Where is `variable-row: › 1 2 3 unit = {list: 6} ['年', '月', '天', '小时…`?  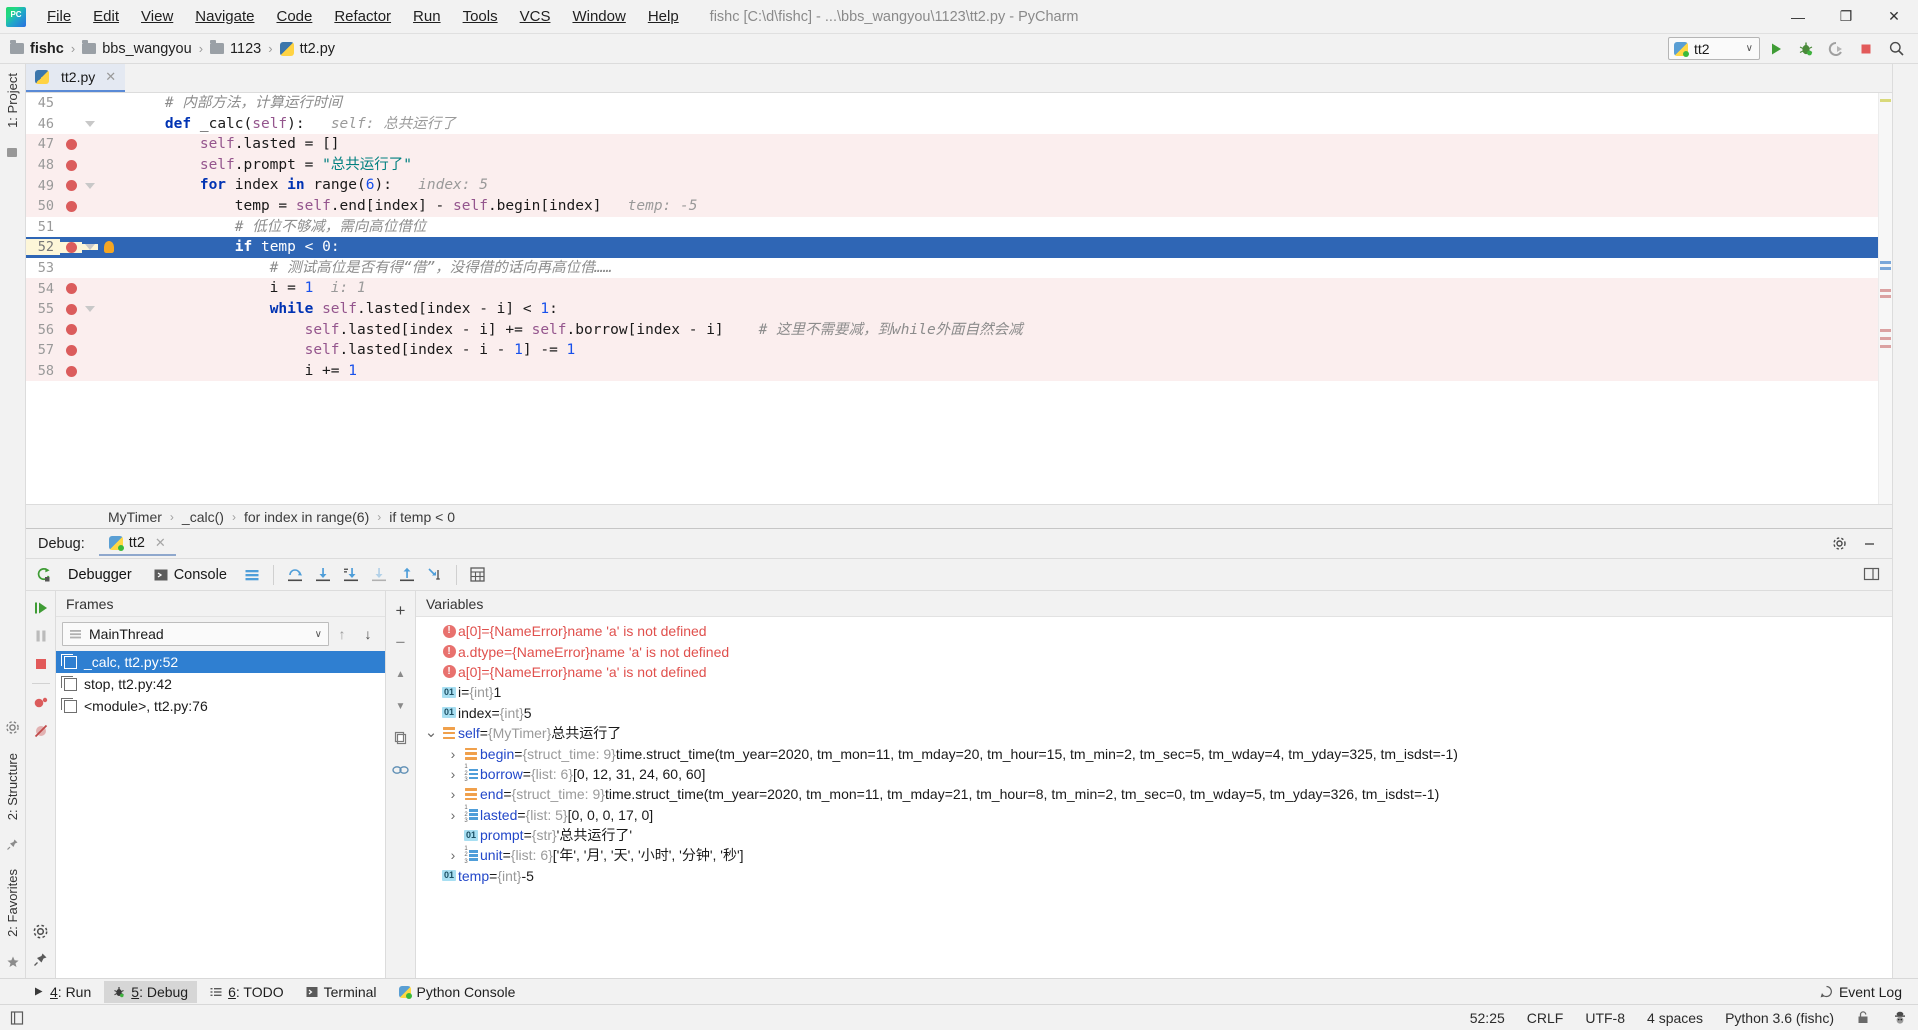 variable-row: › 1 2 3 unit = {list: 6} ['年', '月', '天', '小时… is located at coordinates (1154, 855).